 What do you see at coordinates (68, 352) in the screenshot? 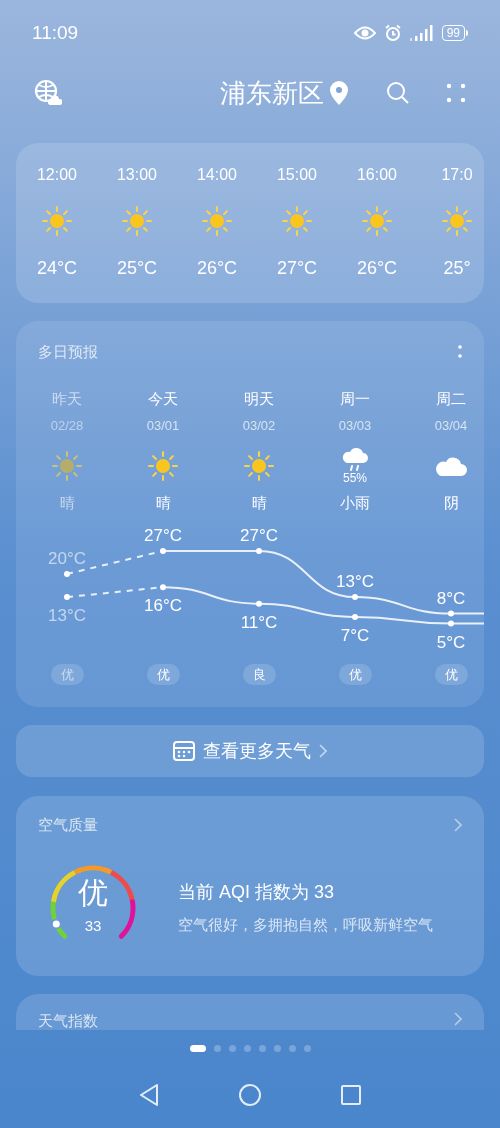
I see `card-title: 多日预报` at bounding box center [68, 352].